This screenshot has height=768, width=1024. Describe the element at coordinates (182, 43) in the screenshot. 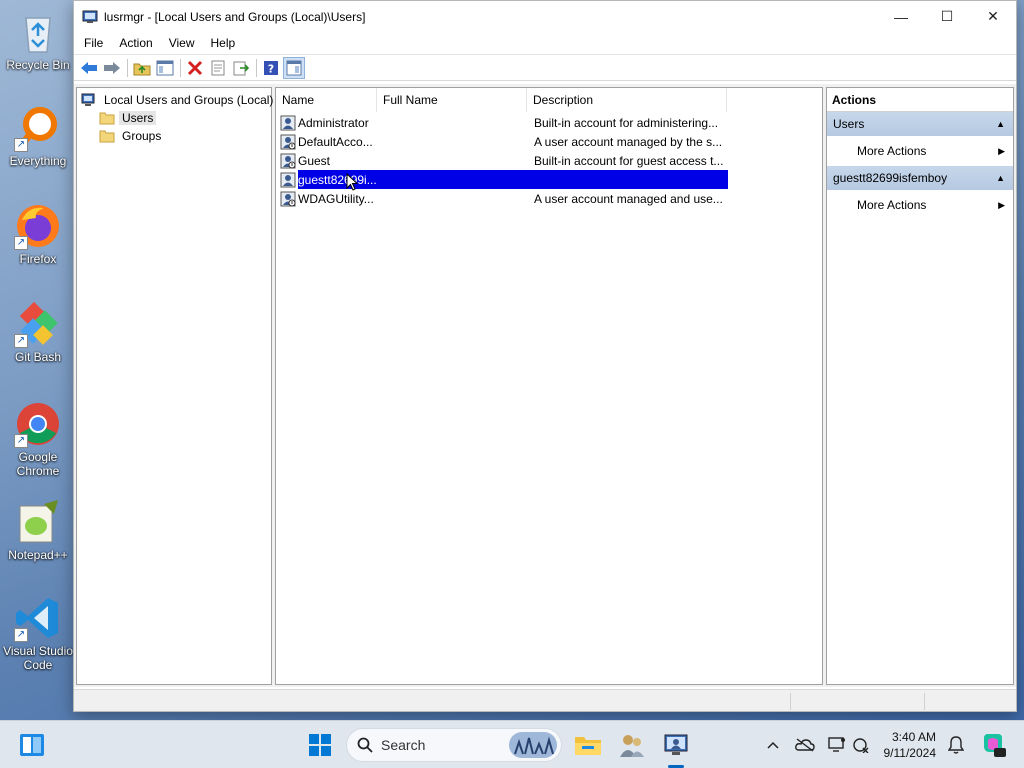

I see `menu-view: View` at that location.